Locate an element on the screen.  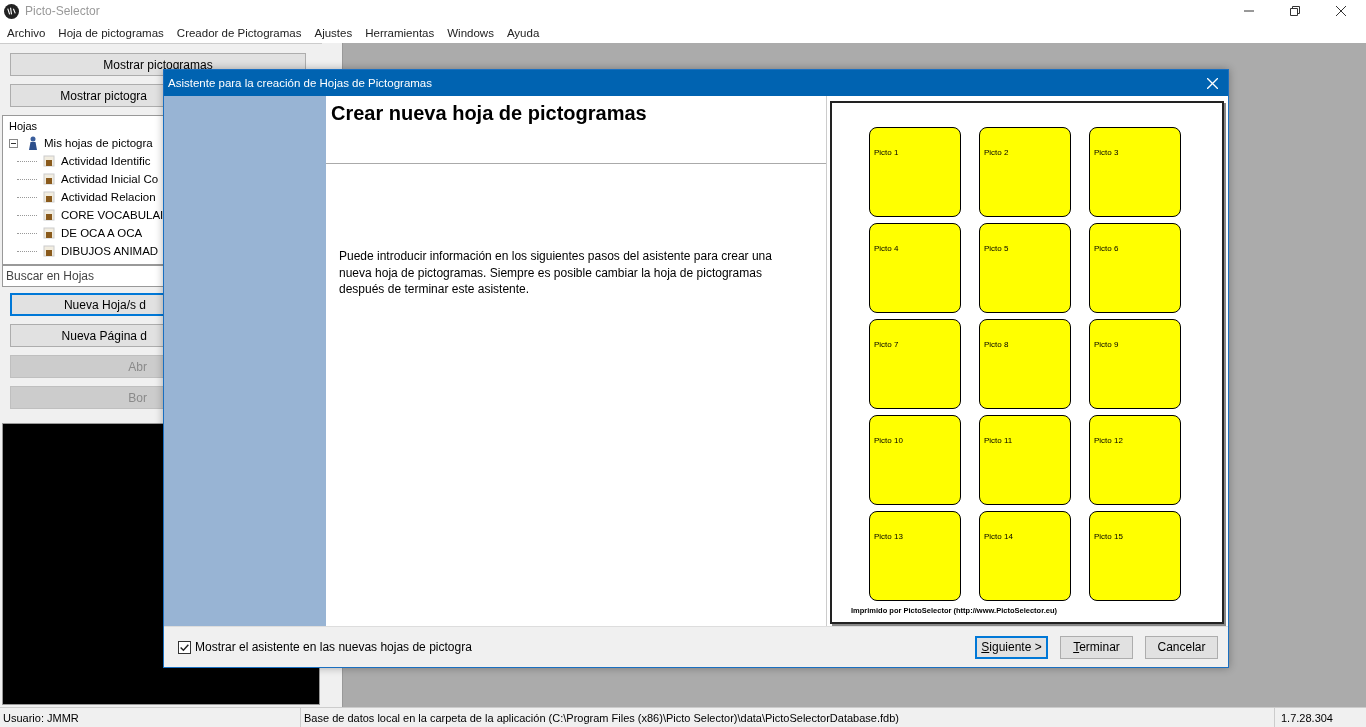
tree-item: Actividad Inicial Co is located at coordinates (110, 179).